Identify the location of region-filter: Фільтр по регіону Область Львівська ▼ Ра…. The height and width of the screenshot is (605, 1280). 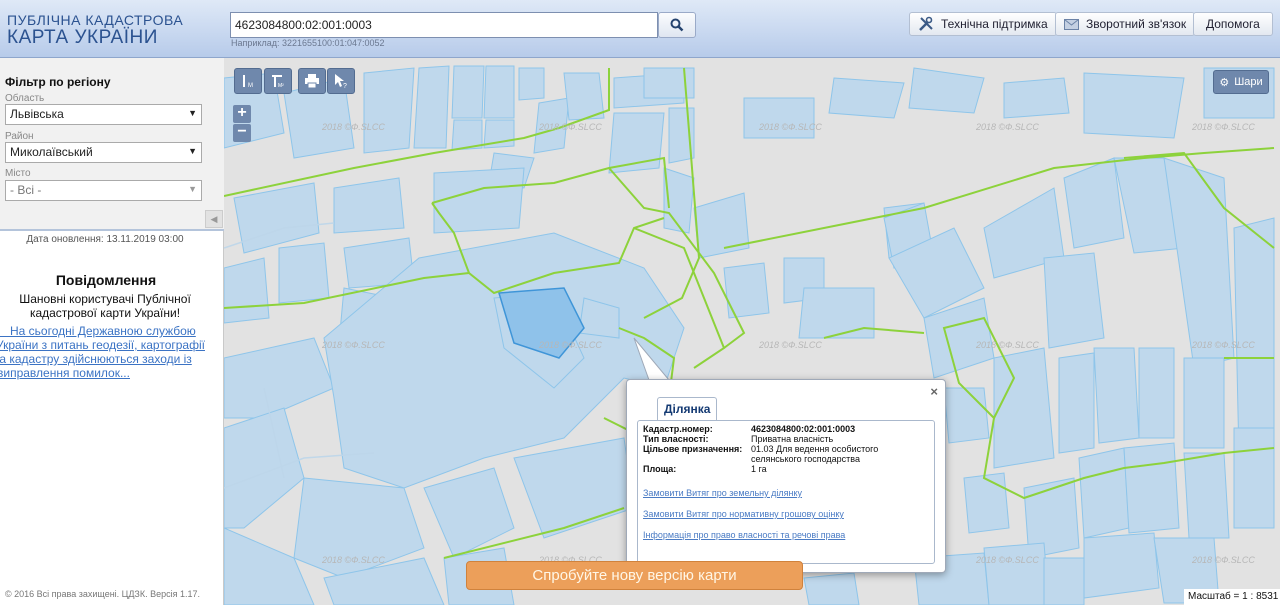
(112, 144).